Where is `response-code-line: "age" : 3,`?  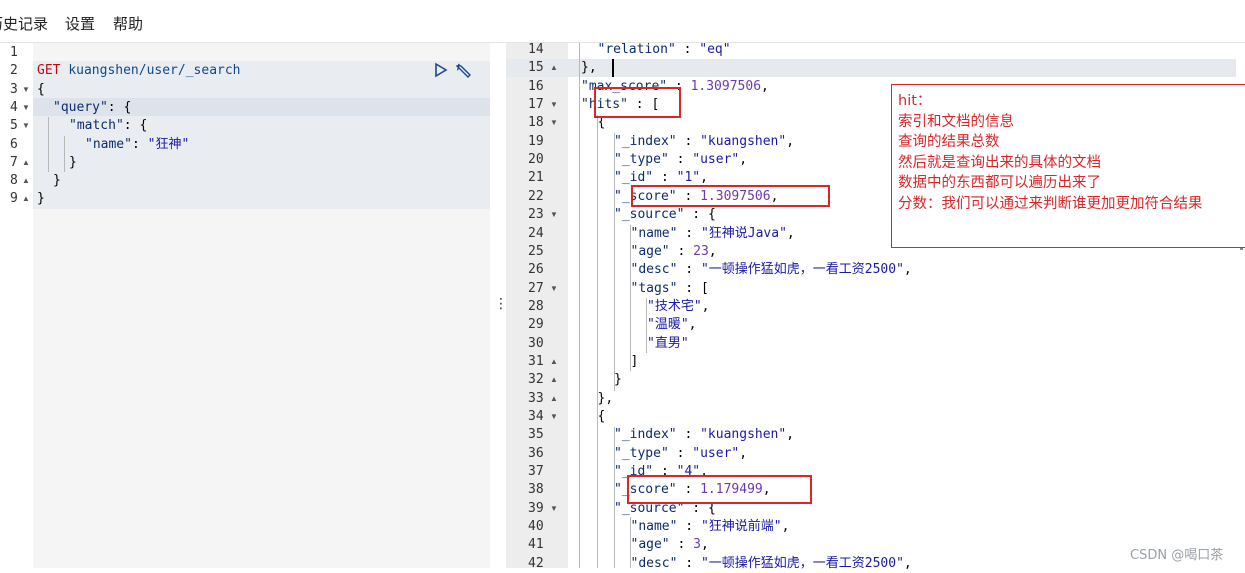 response-code-line: "age" : 3, is located at coordinates (670, 545).